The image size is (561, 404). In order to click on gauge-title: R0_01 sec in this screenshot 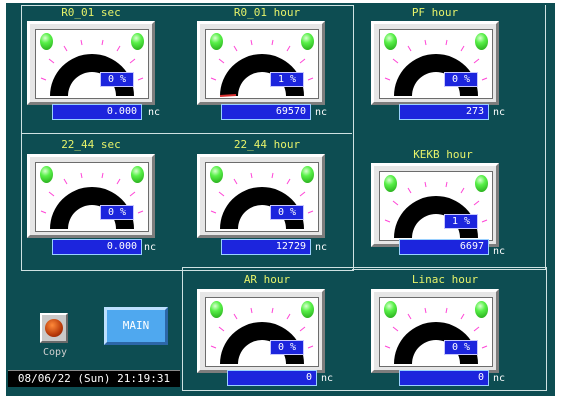, I will do `click(91, 12)`.